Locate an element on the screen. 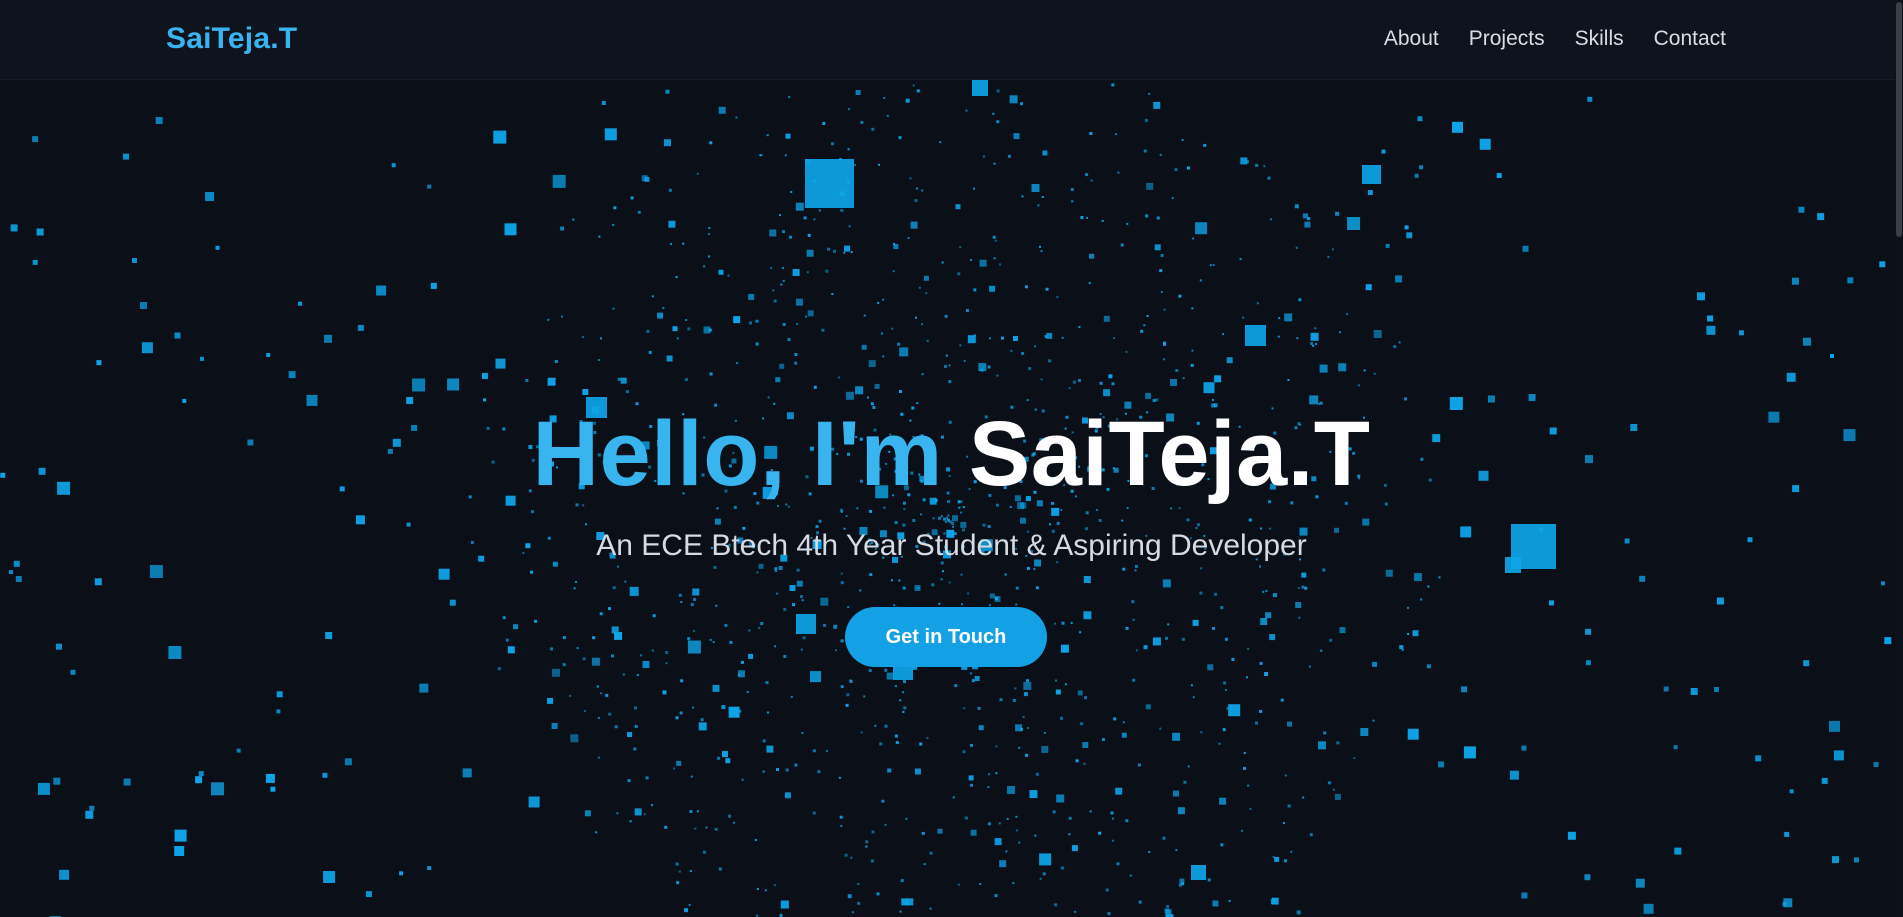  get-in-touch-button: Get in Touch is located at coordinates (946, 637).